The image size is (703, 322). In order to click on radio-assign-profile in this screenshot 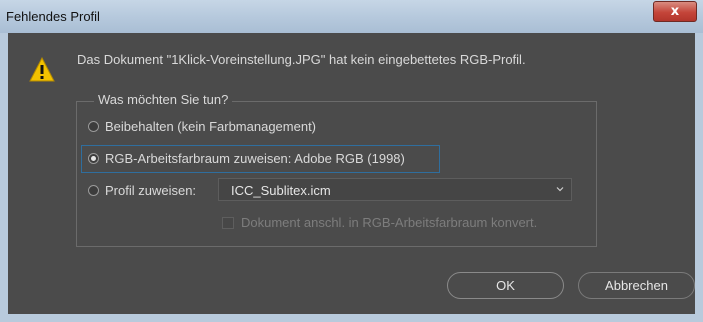, I will do `click(93, 190)`.